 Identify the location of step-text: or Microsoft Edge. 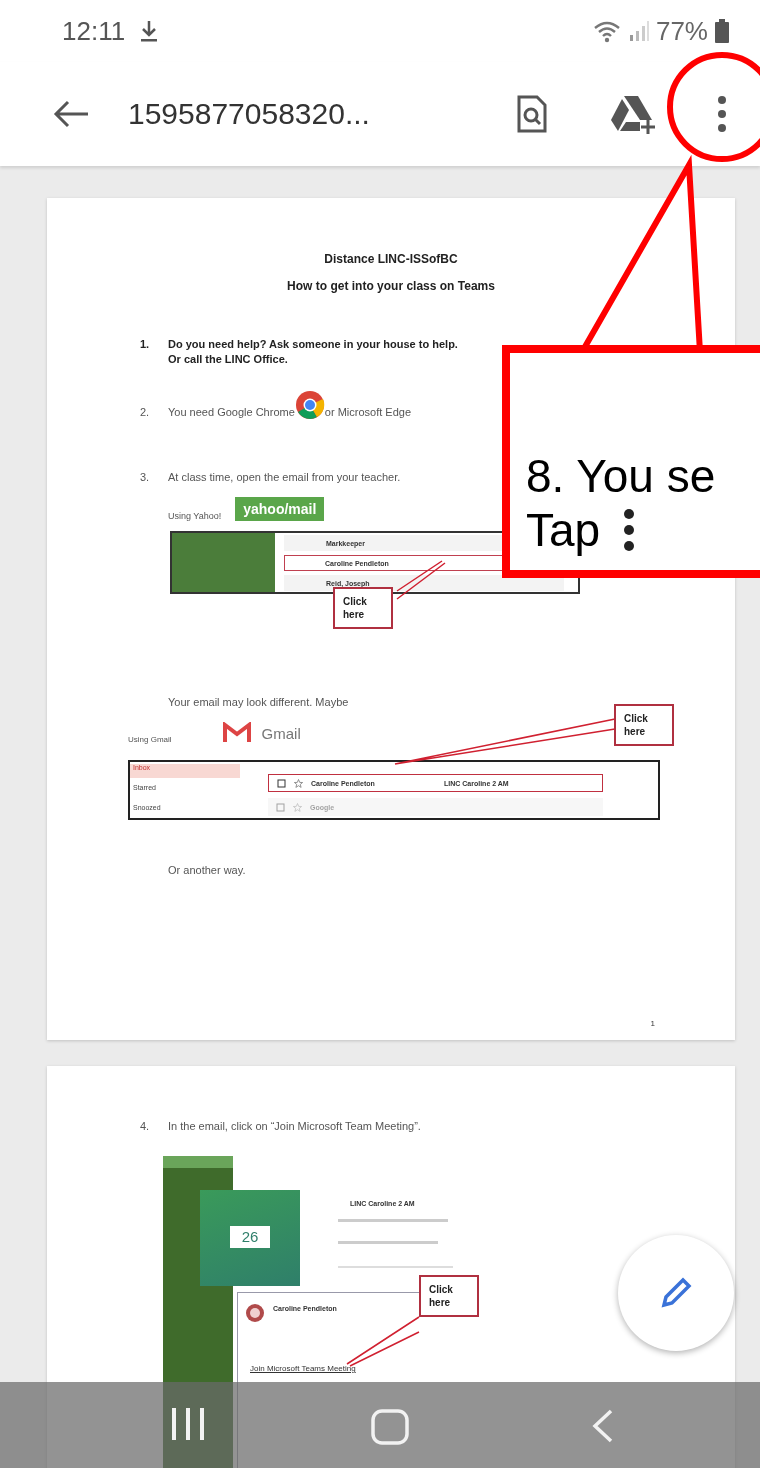
(367, 412).